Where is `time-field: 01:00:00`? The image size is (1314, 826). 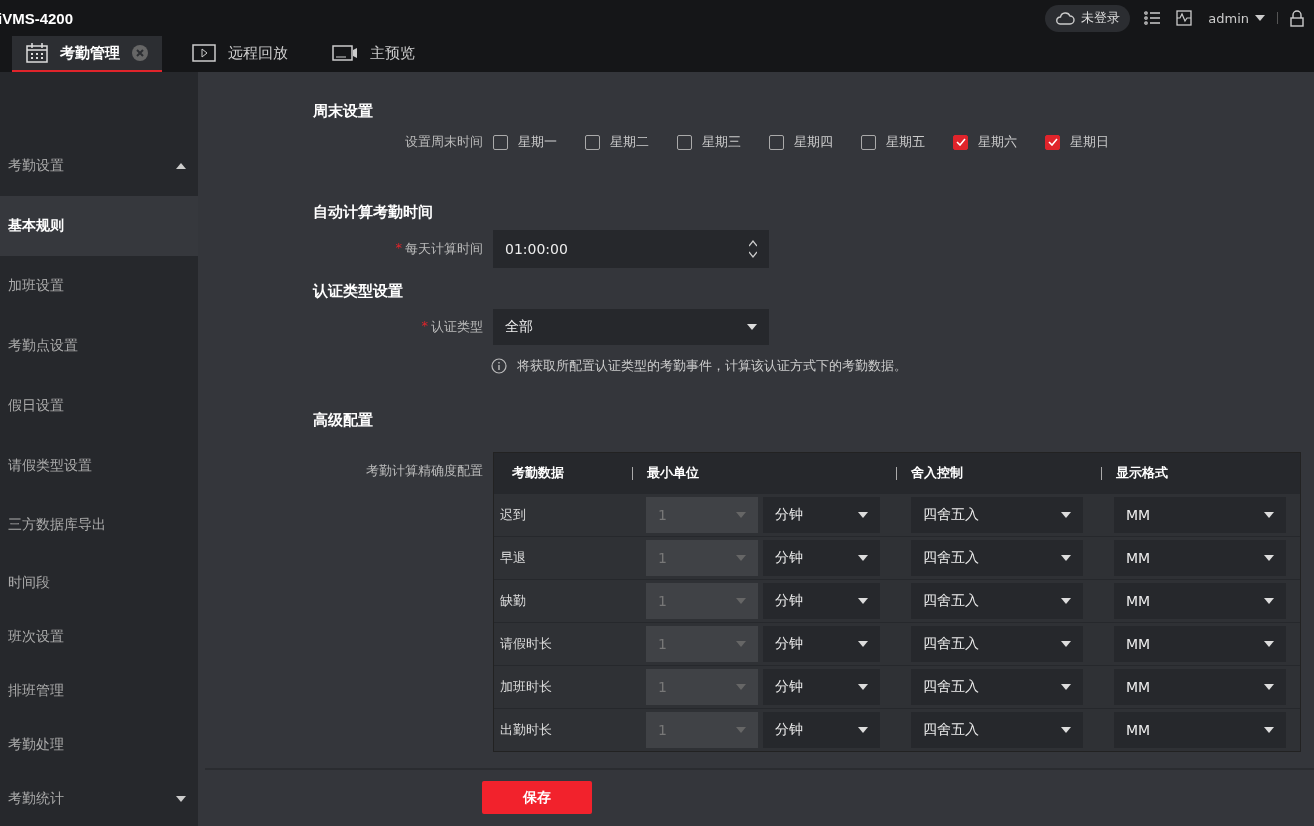
time-field: 01:00:00 is located at coordinates (631, 249).